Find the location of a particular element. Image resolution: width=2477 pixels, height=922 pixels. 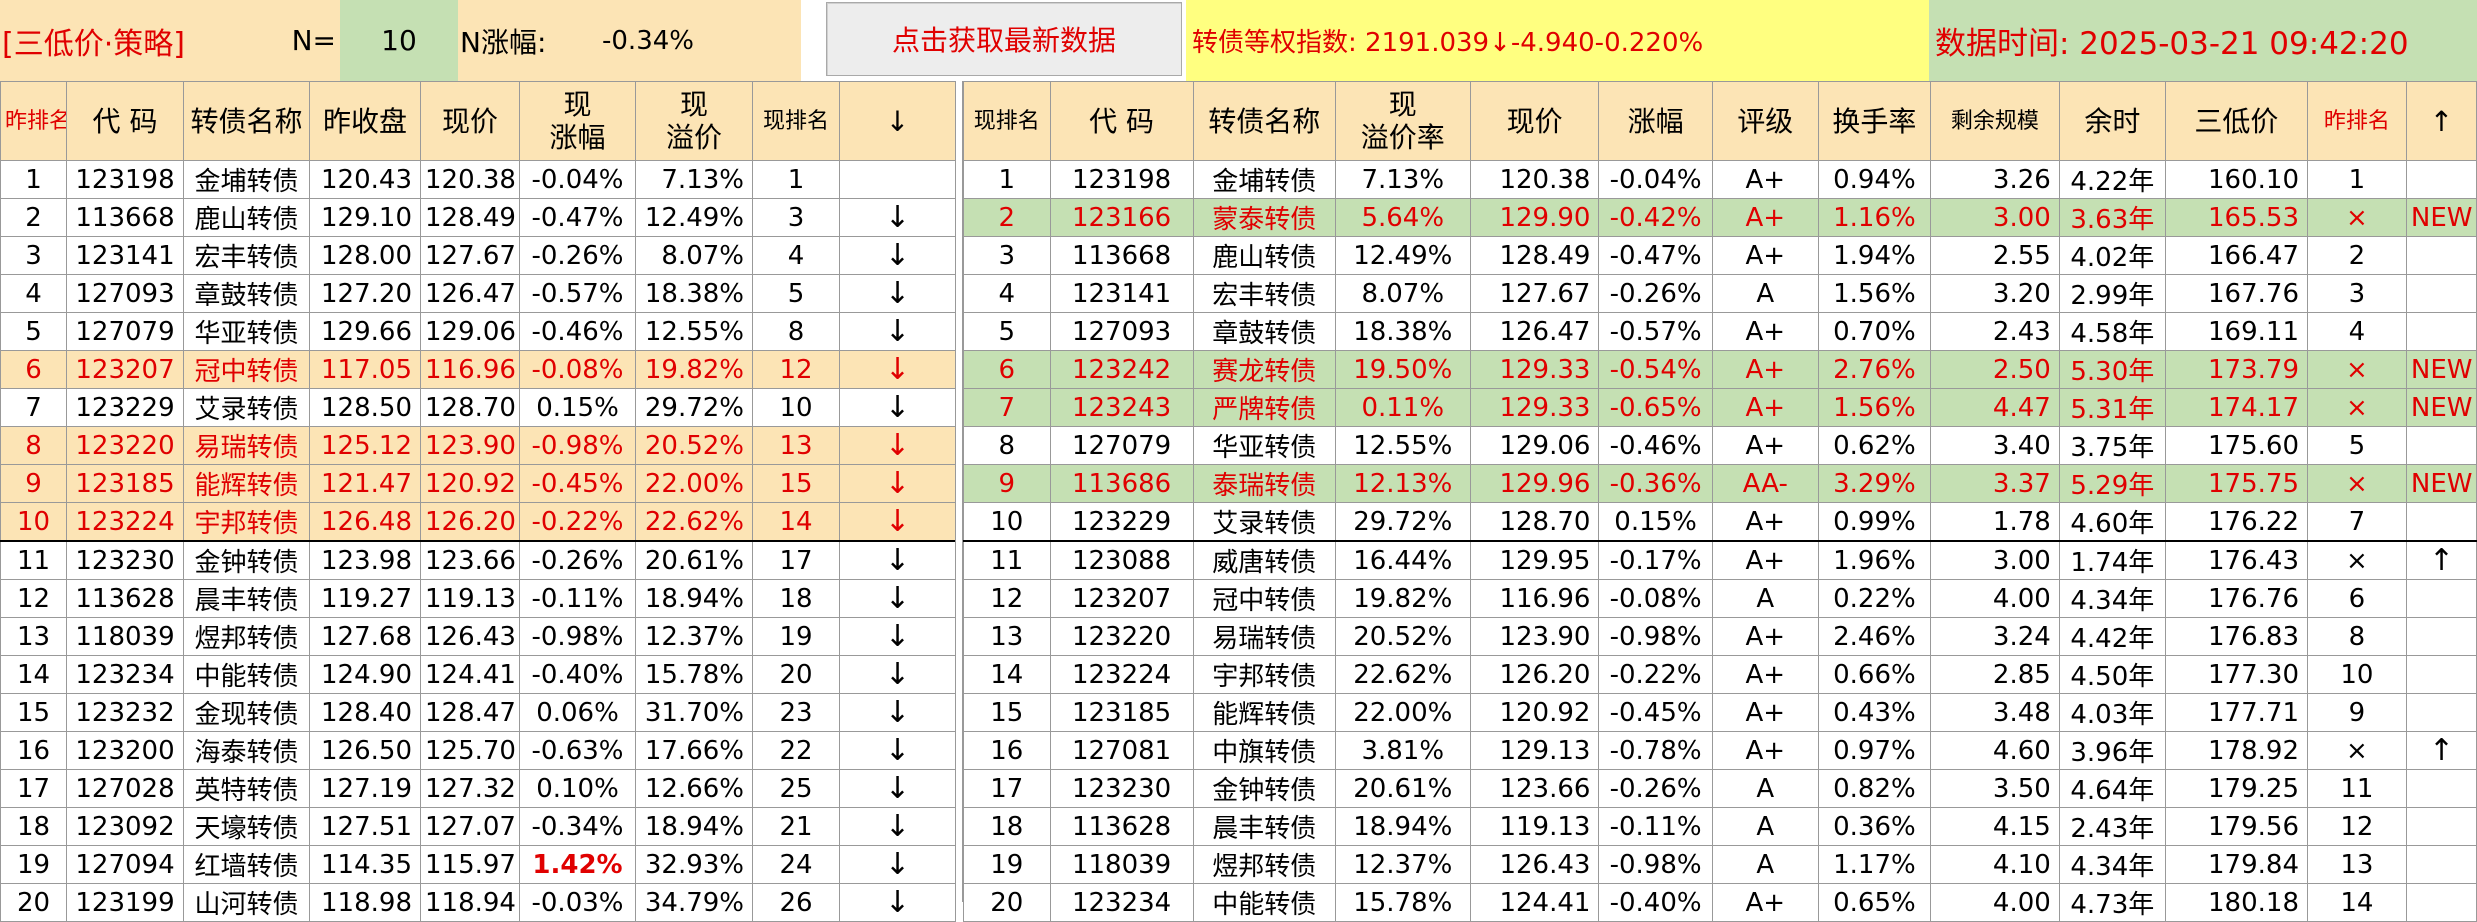

table-row: 16 123200 海泰转债 126.50 125.70 -0.63% 17.66% 22 ↓ is located at coordinates (478, 750).